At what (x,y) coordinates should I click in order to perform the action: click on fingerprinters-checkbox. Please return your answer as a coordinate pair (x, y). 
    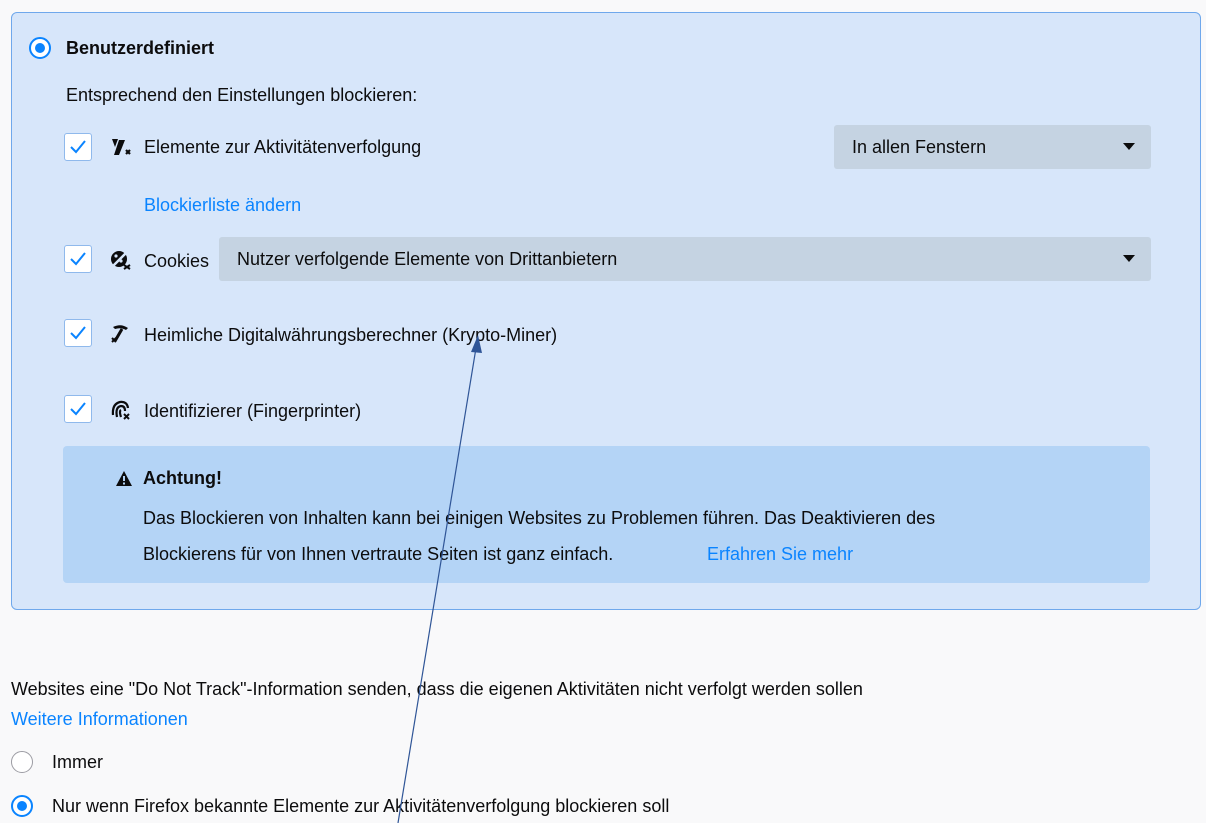
    Looking at the image, I should click on (78, 409).